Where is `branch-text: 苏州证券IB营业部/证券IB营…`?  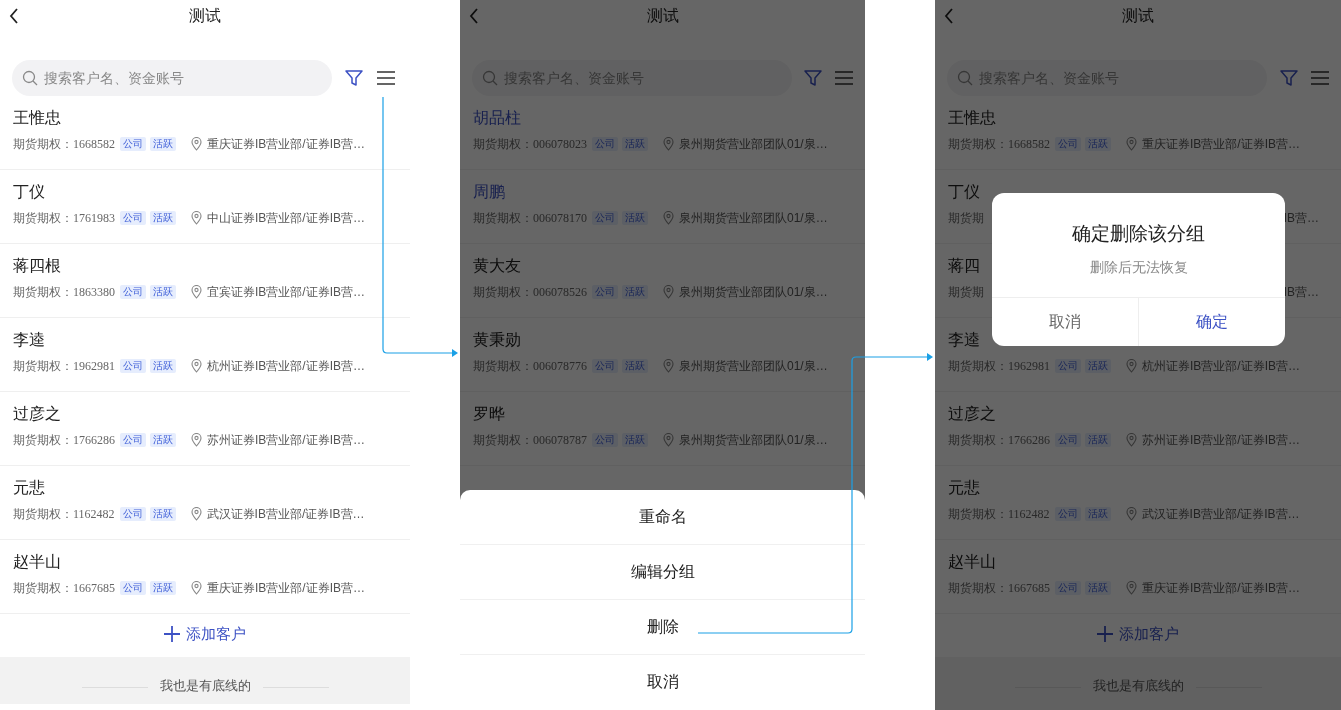
branch-text: 苏州证券IB营业部/证券IB营… is located at coordinates (286, 440).